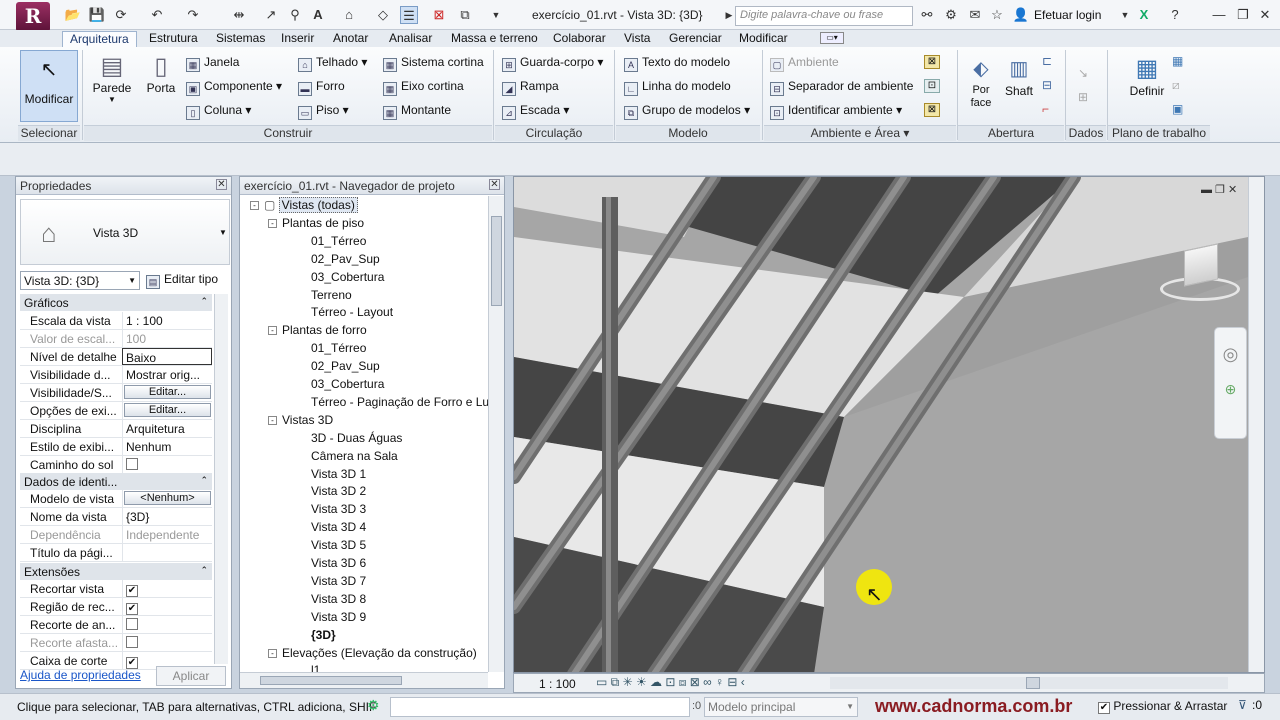 The height and width of the screenshot is (720, 1280). I want to click on property-value: 100, so click(167, 338).